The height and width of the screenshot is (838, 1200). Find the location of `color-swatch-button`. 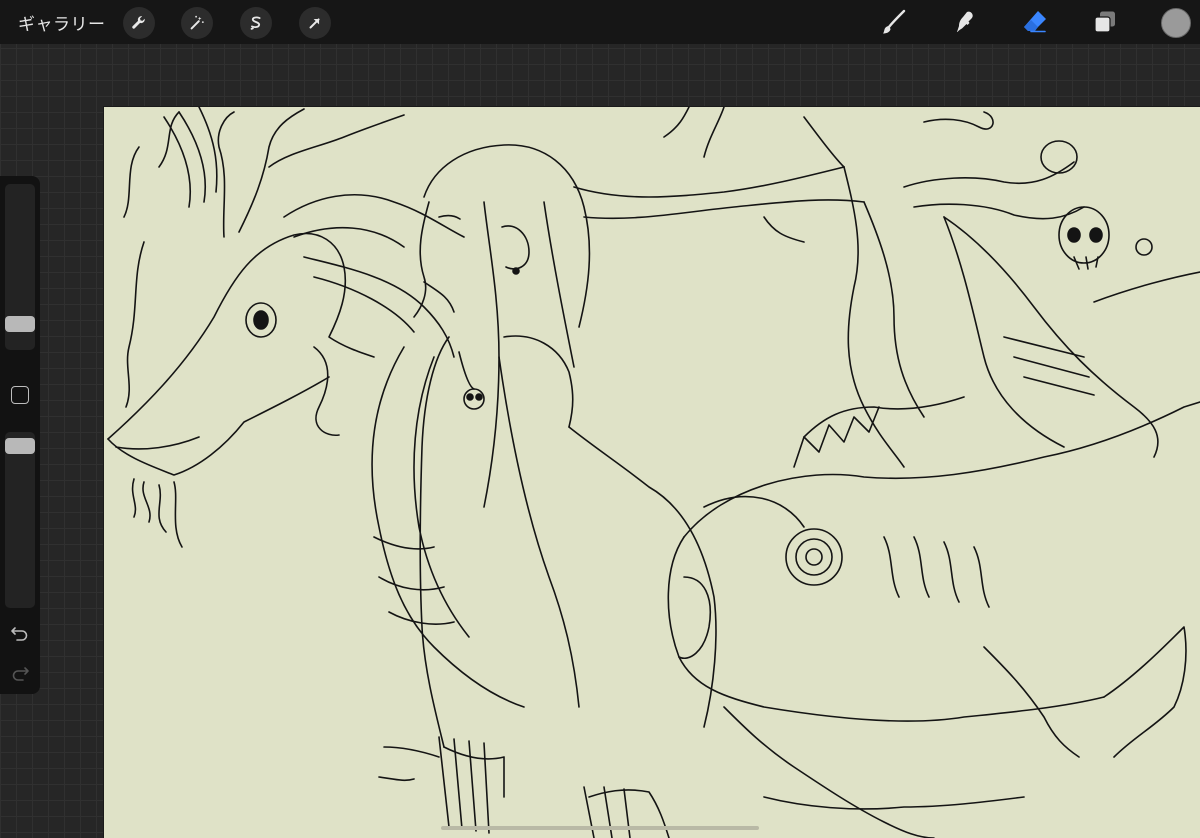

color-swatch-button is located at coordinates (1176, 23).